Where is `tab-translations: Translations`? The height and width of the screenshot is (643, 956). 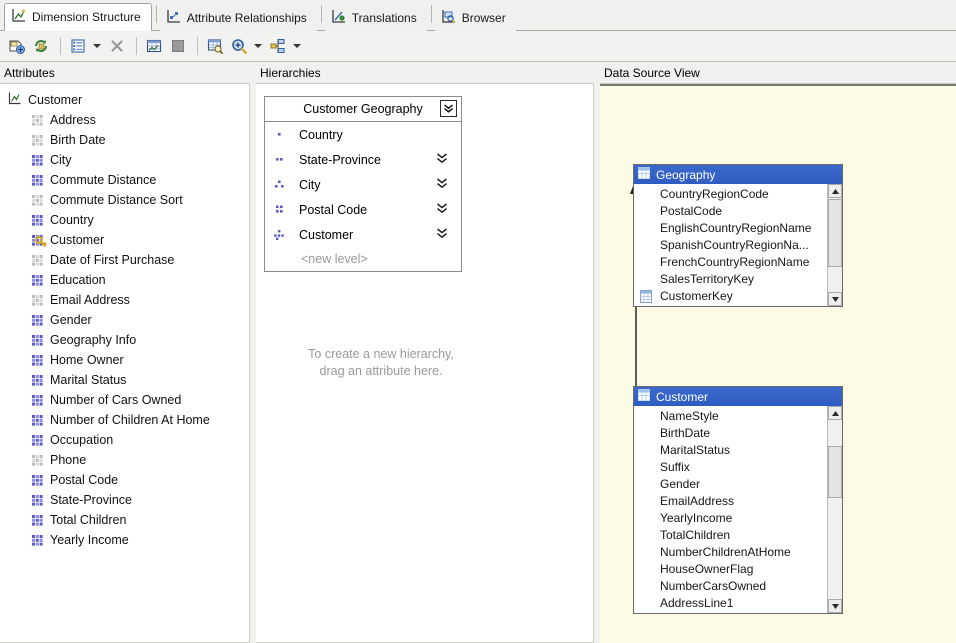 tab-translations: Translations is located at coordinates (375, 18).